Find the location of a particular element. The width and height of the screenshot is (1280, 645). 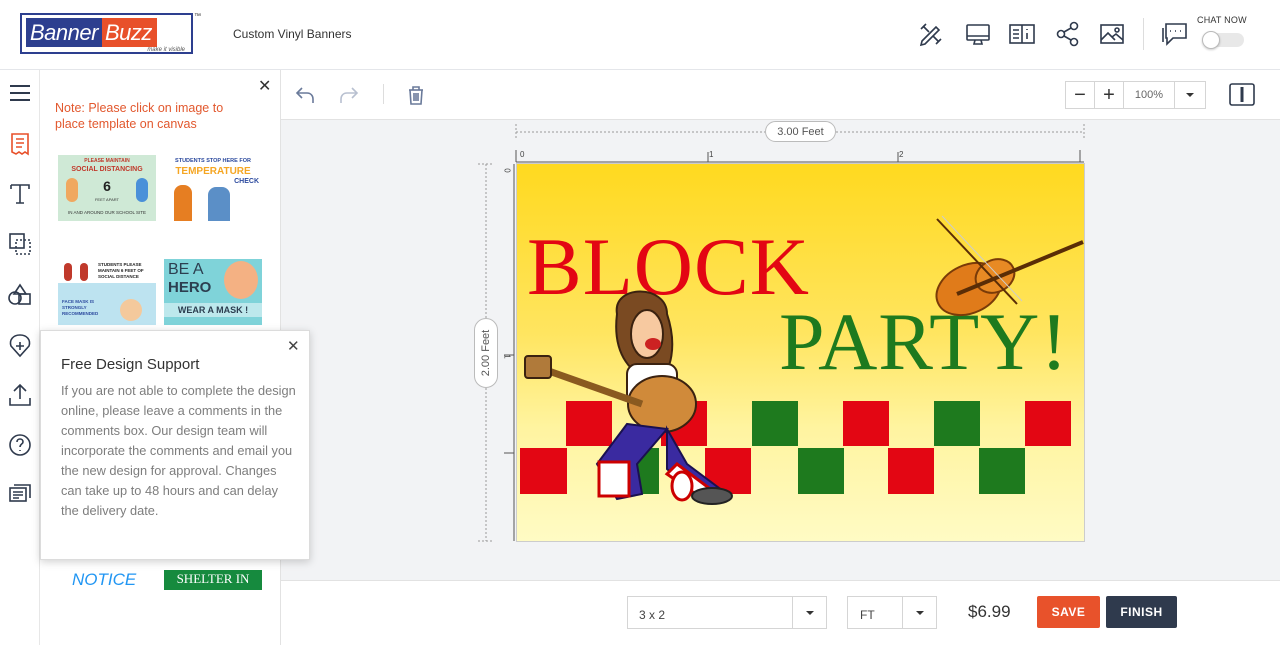

finish-button: FINISH is located at coordinates (1141, 612).